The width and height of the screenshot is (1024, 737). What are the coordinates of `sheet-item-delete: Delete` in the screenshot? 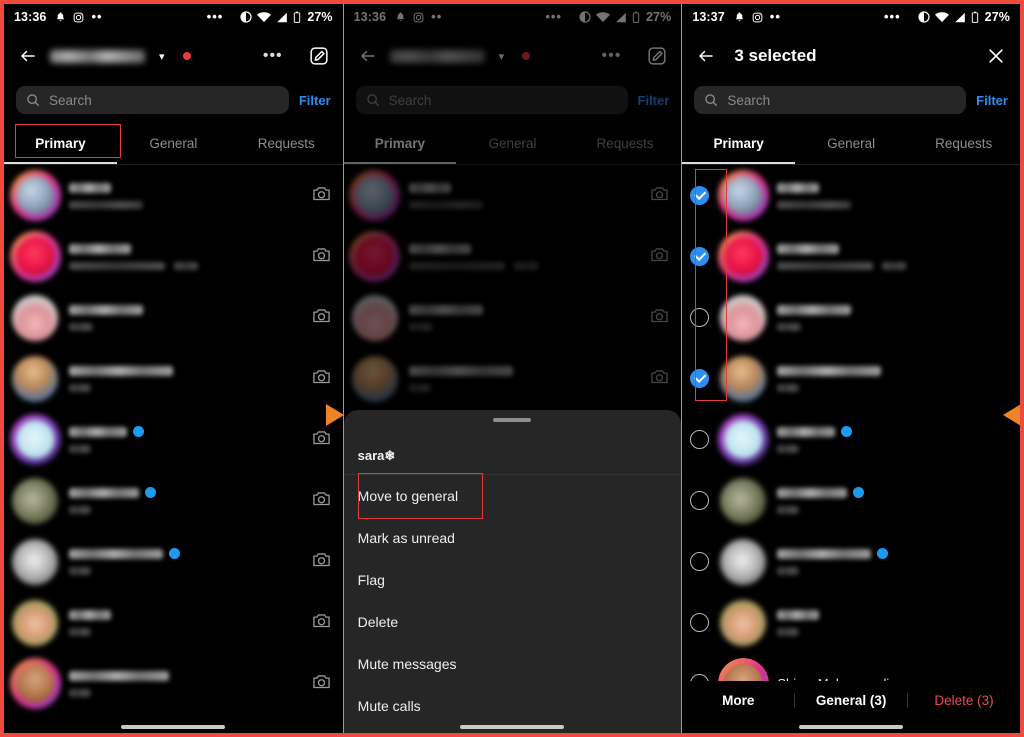 It's located at (513, 622).